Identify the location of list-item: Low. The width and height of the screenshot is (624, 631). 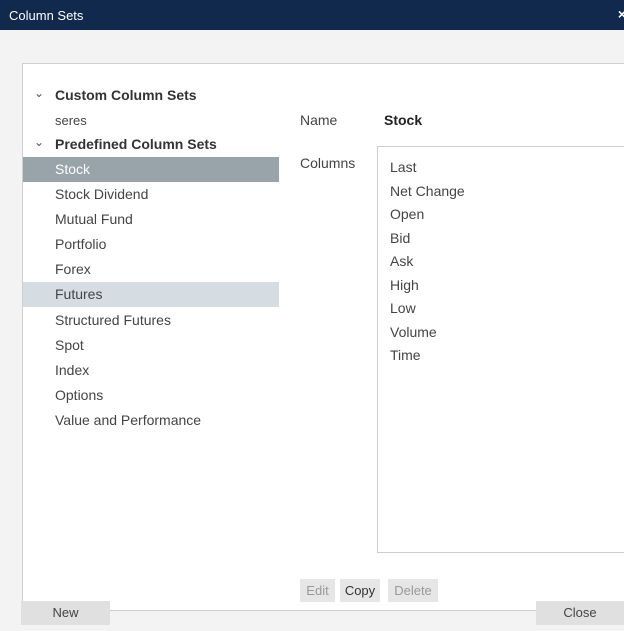
(403, 308).